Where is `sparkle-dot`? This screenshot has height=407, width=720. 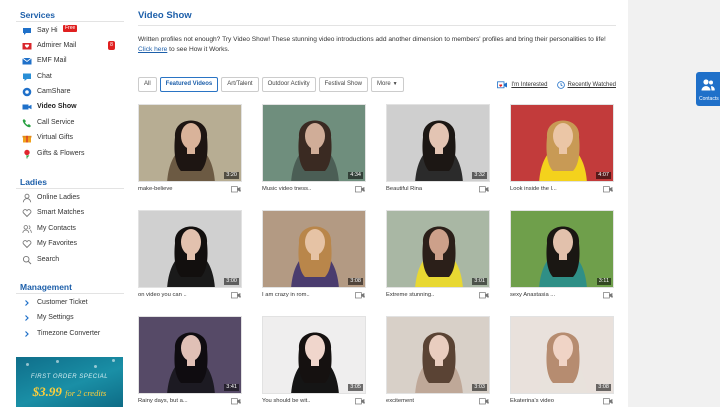
sparkle-dot is located at coordinates (113, 360).